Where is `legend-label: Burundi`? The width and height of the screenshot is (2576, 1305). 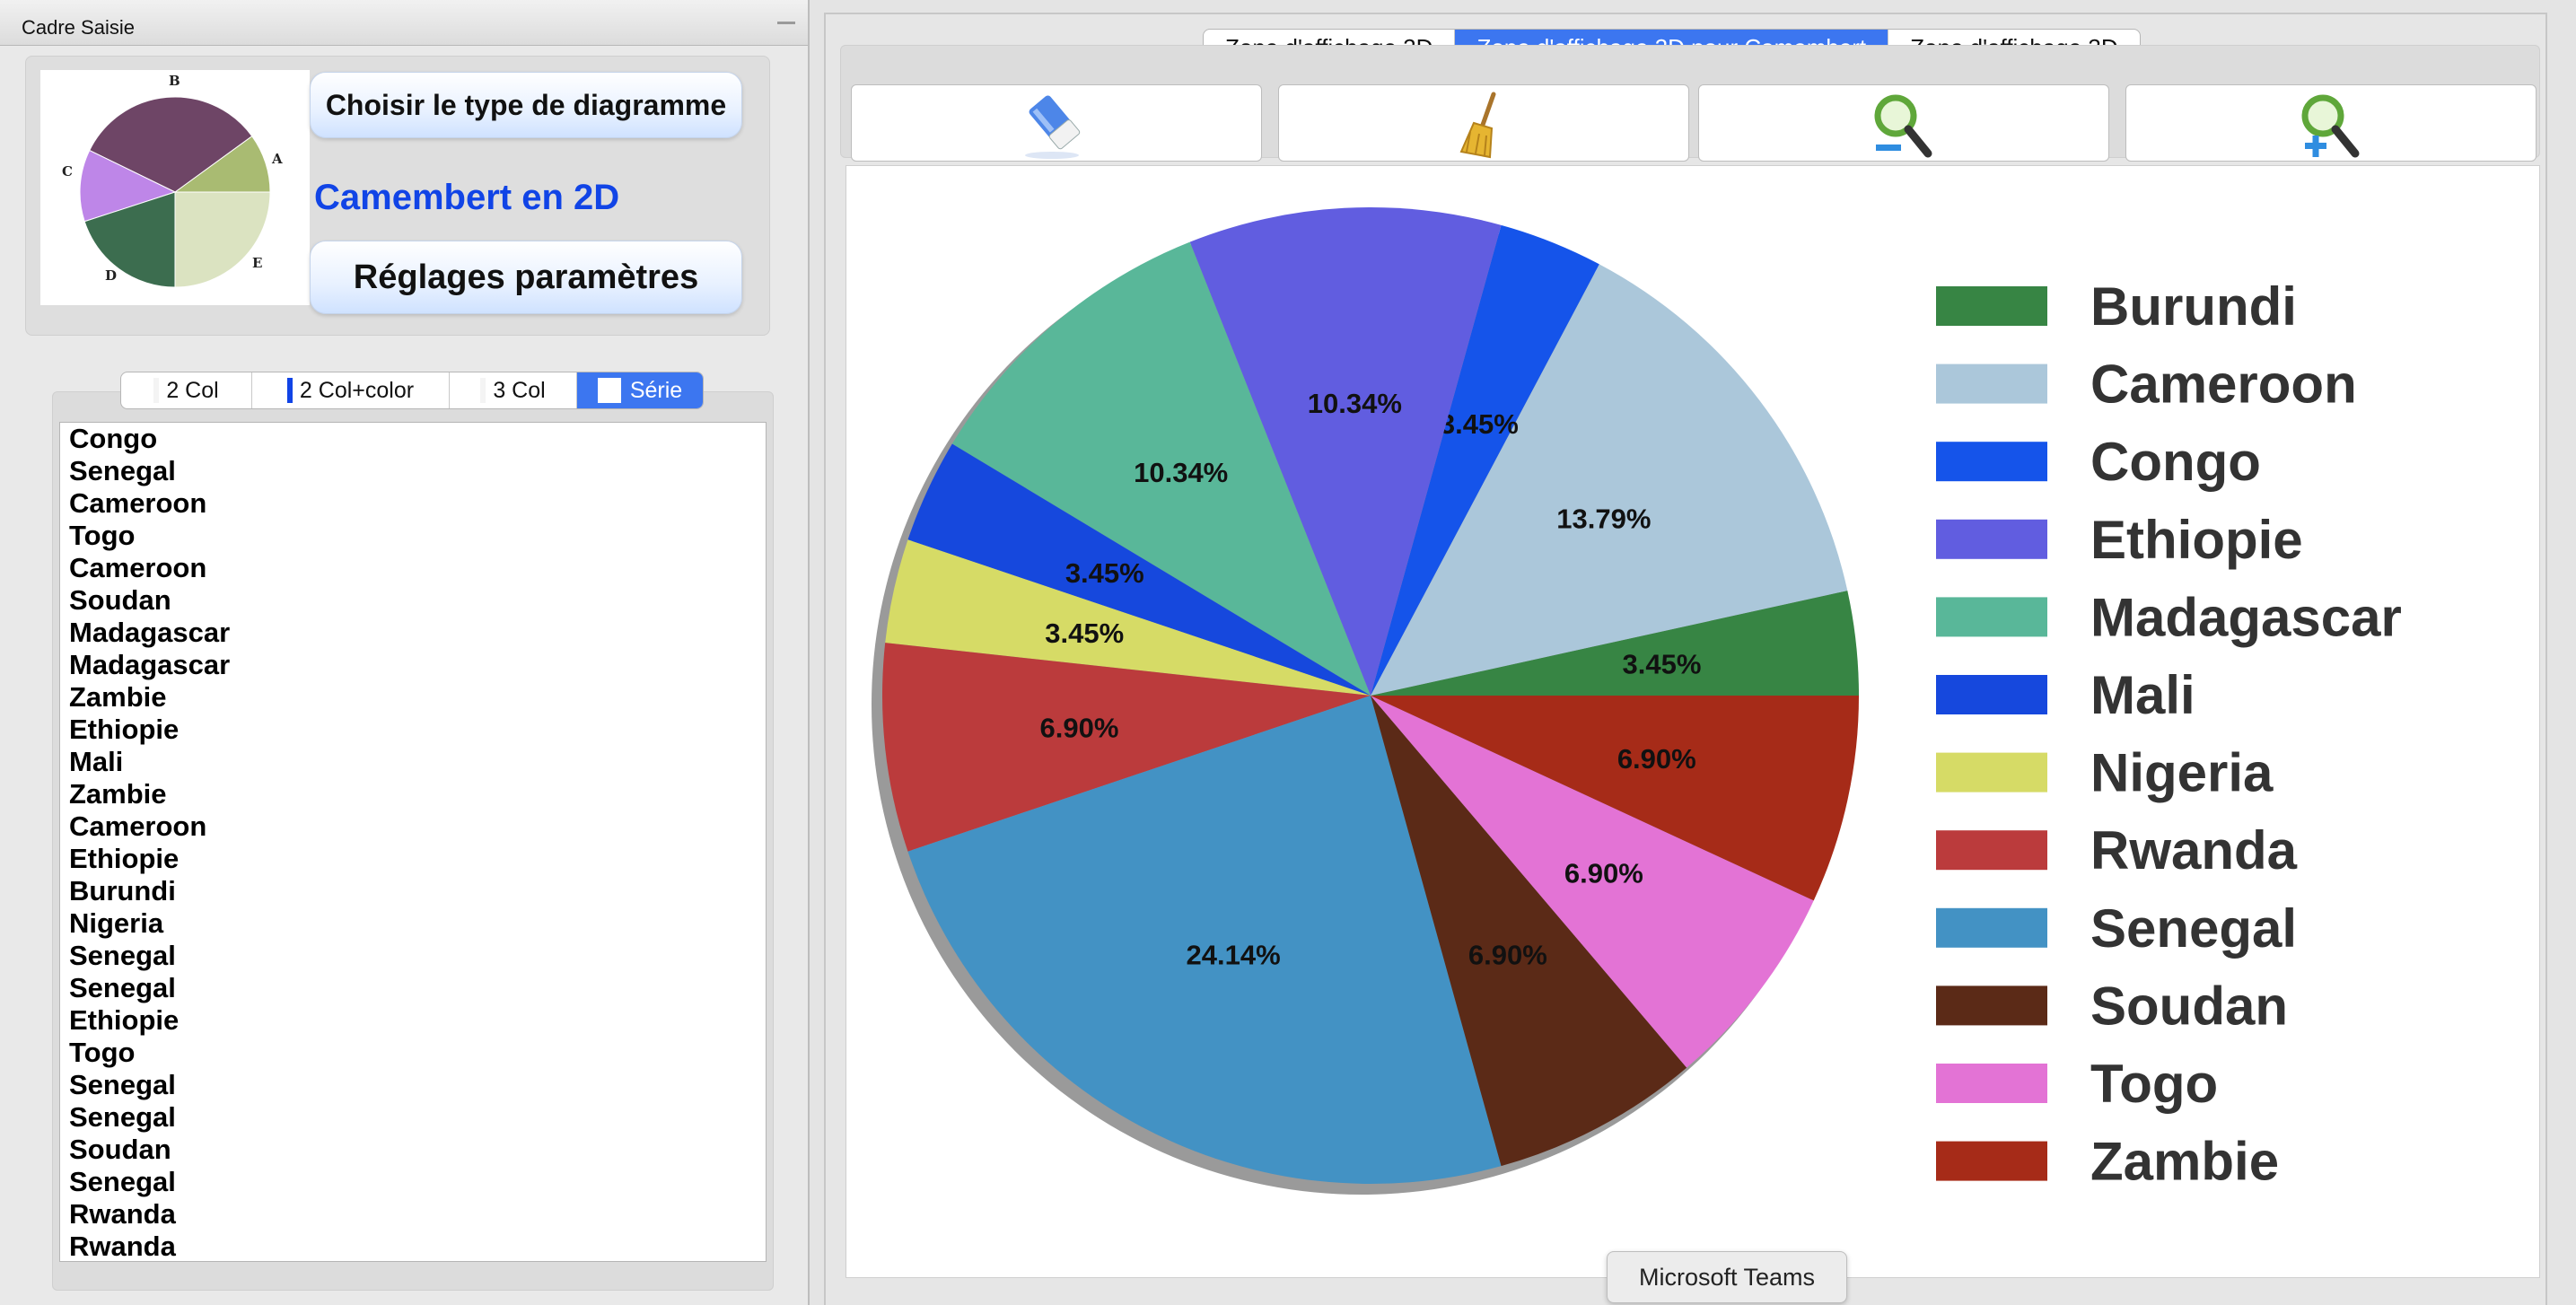 legend-label: Burundi is located at coordinates (2193, 306).